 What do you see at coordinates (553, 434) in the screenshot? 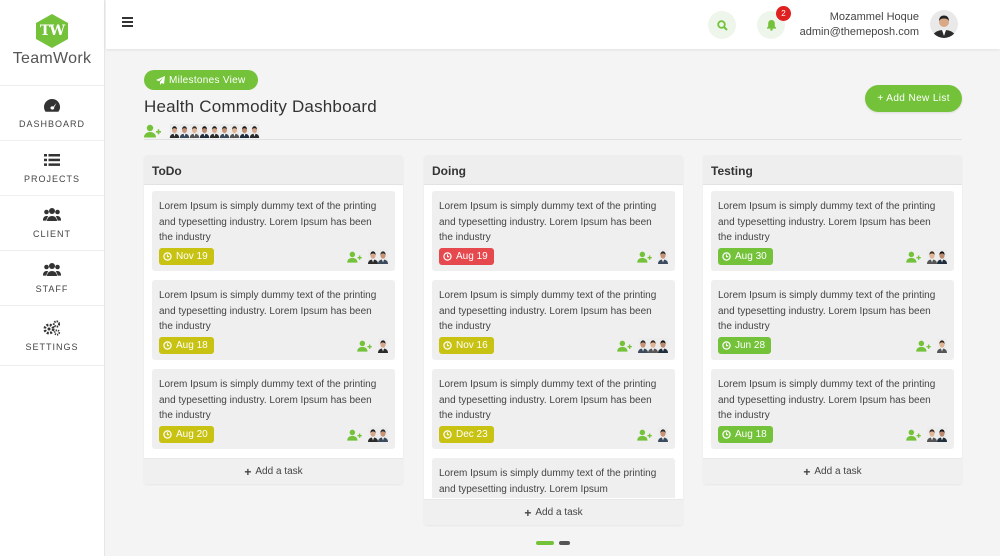
I see `task-footer: Dec 23` at bounding box center [553, 434].